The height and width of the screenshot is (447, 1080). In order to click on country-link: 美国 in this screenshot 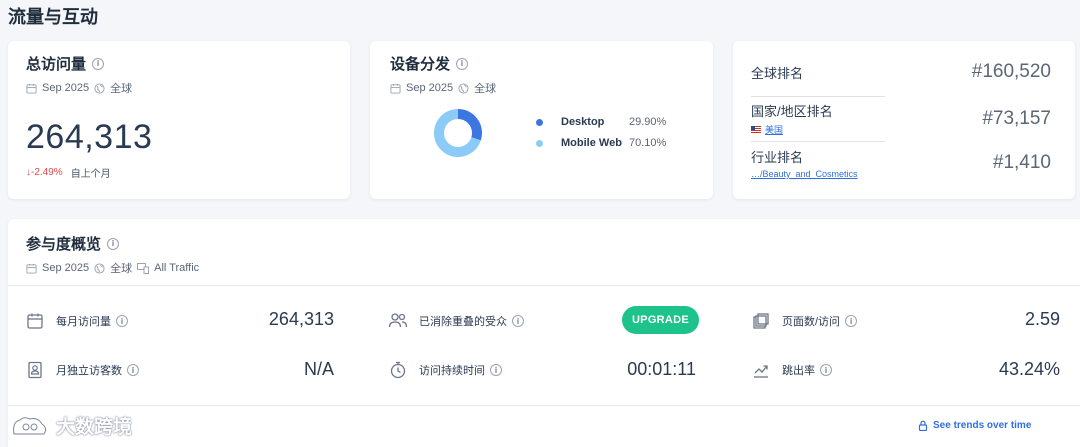, I will do `click(792, 129)`.